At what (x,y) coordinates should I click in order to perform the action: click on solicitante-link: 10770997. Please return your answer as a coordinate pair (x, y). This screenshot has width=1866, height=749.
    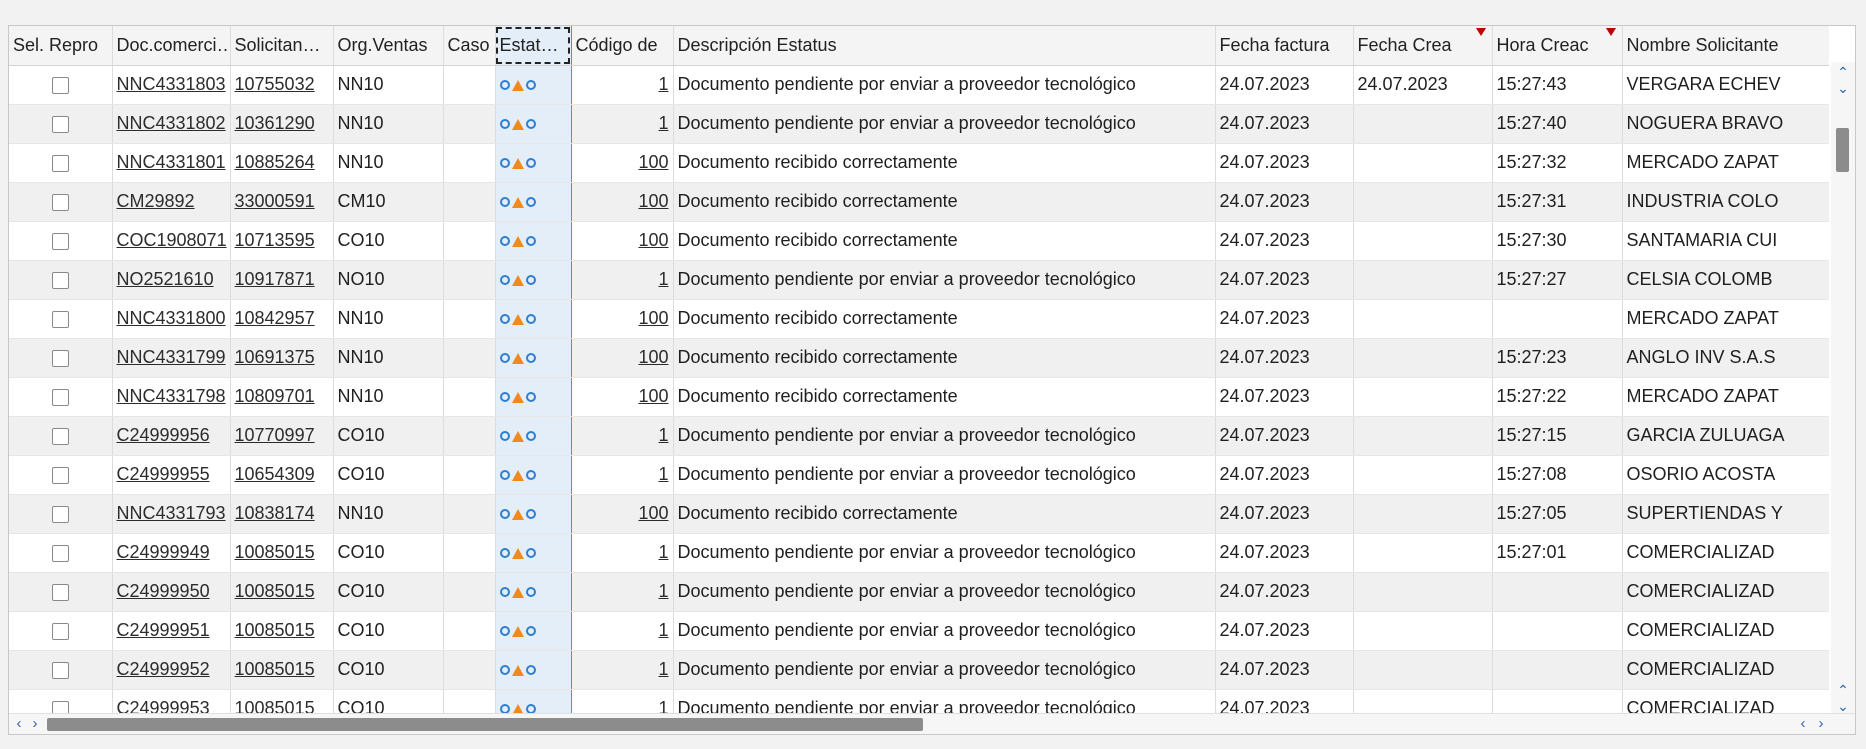
    Looking at the image, I should click on (275, 435).